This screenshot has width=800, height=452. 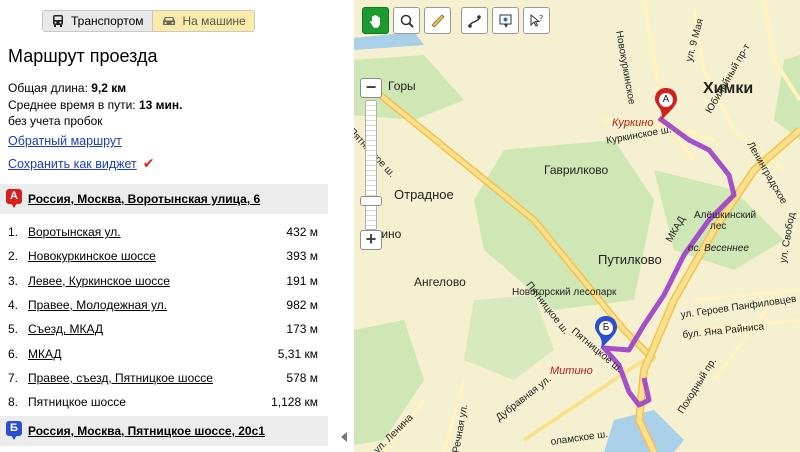 I want to click on route-step-link: Воротынская ул., so click(x=74, y=232).